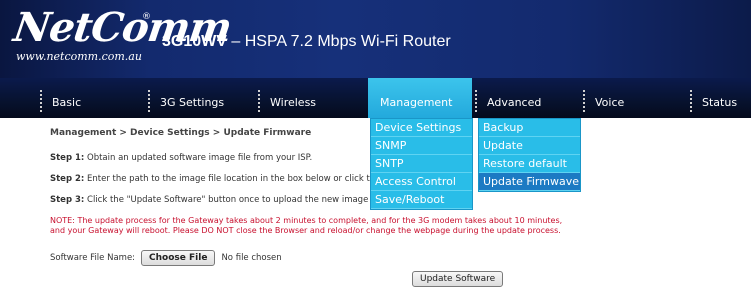 The image size is (751, 301). Describe the element at coordinates (610, 102) in the screenshot. I see `nav-label: Voice` at that location.